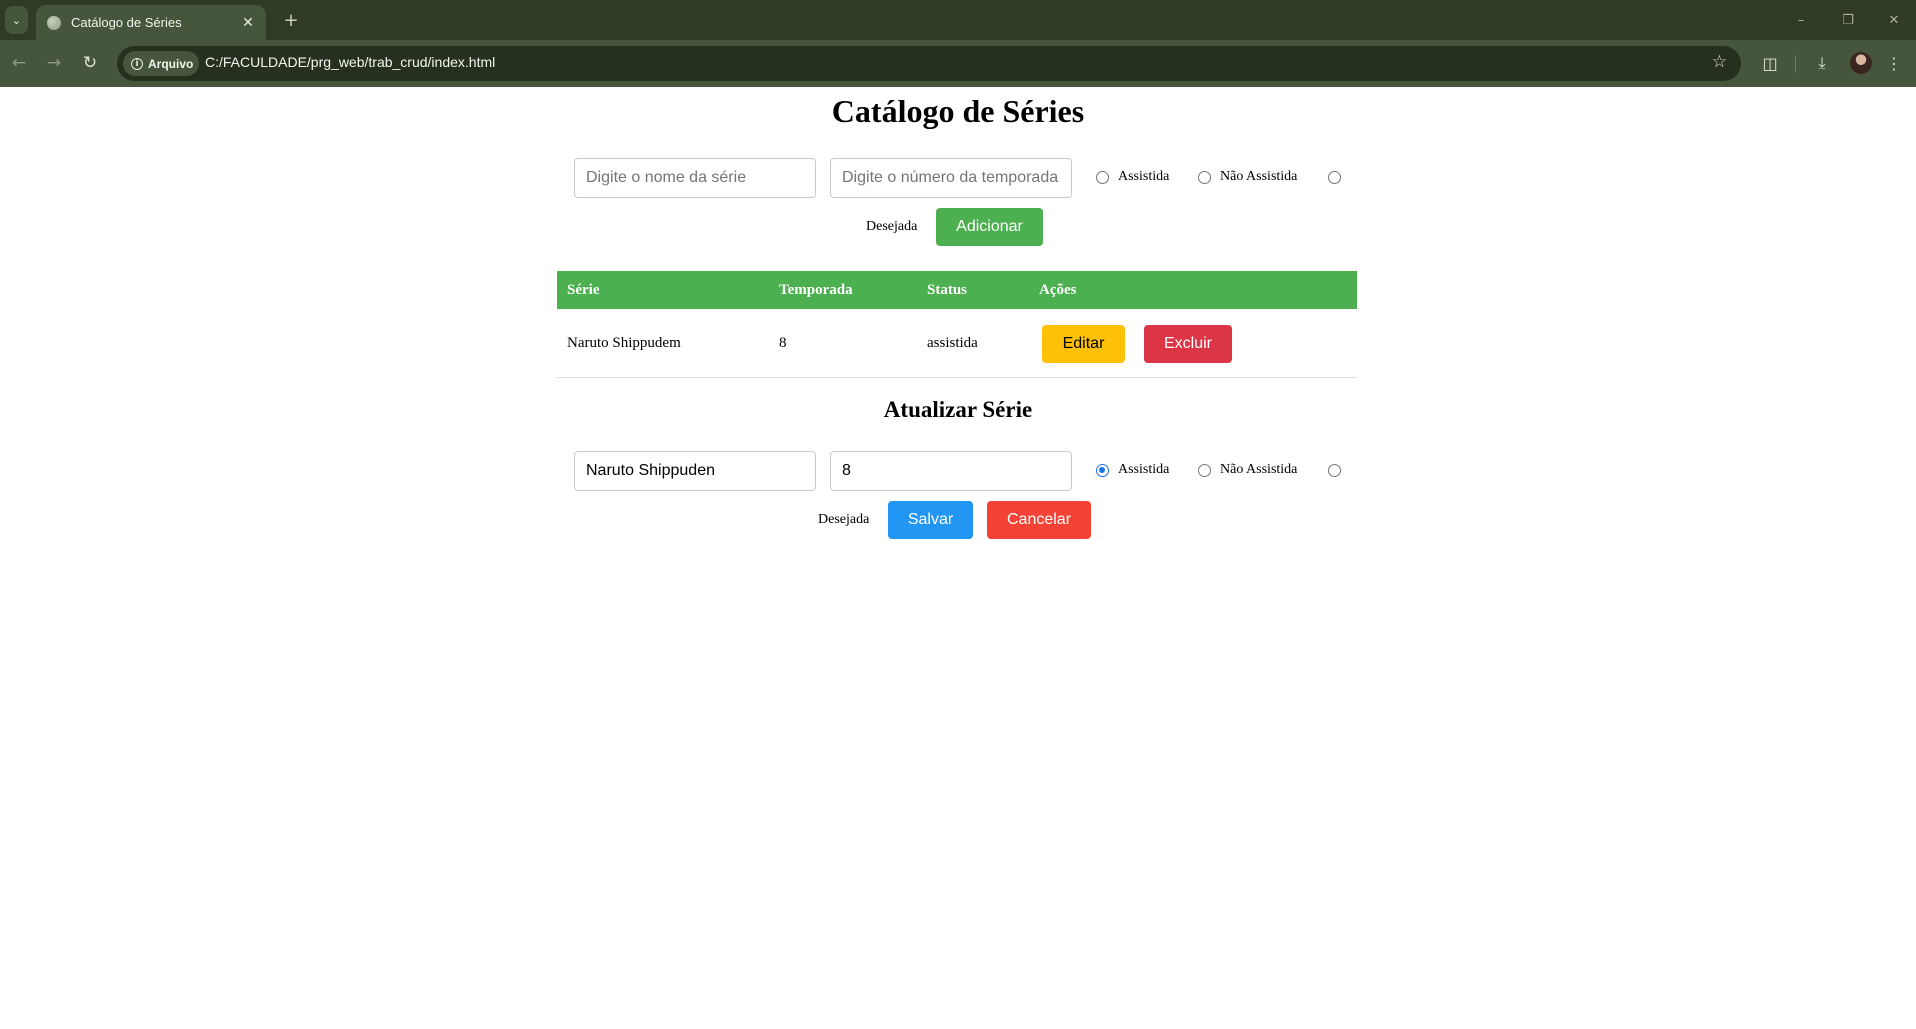 Image resolution: width=1916 pixels, height=1029 pixels. Describe the element at coordinates (583, 290) in the screenshot. I see `column-header-serie: Série` at that location.